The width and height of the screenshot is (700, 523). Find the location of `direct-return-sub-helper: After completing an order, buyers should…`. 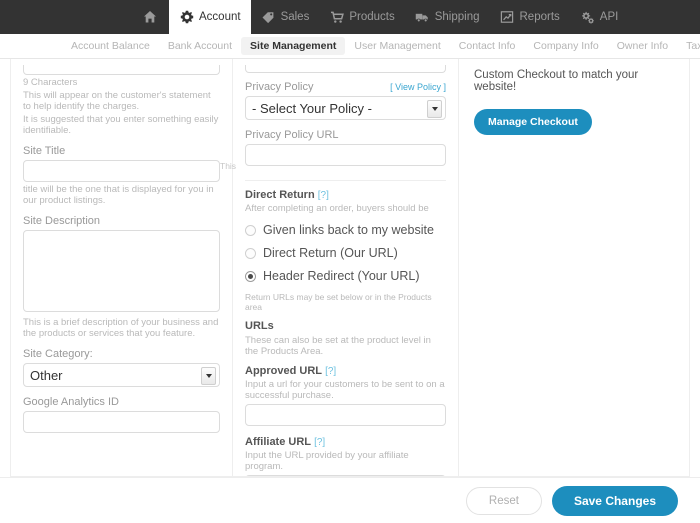

direct-return-sub-helper: After completing an order, buyers should… is located at coordinates (337, 208).